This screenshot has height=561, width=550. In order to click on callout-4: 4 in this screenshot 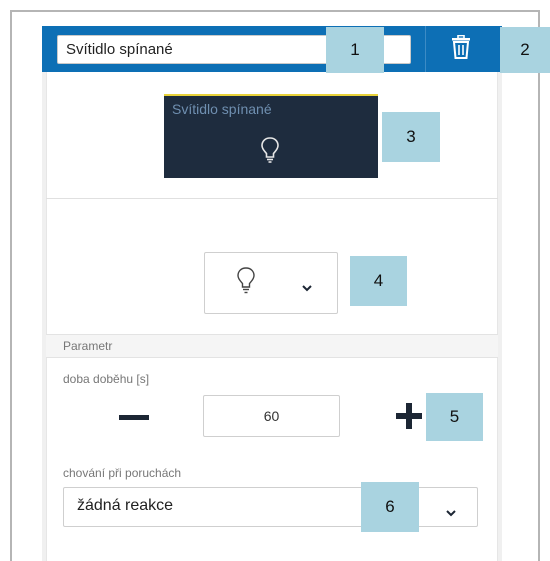, I will do `click(378, 281)`.